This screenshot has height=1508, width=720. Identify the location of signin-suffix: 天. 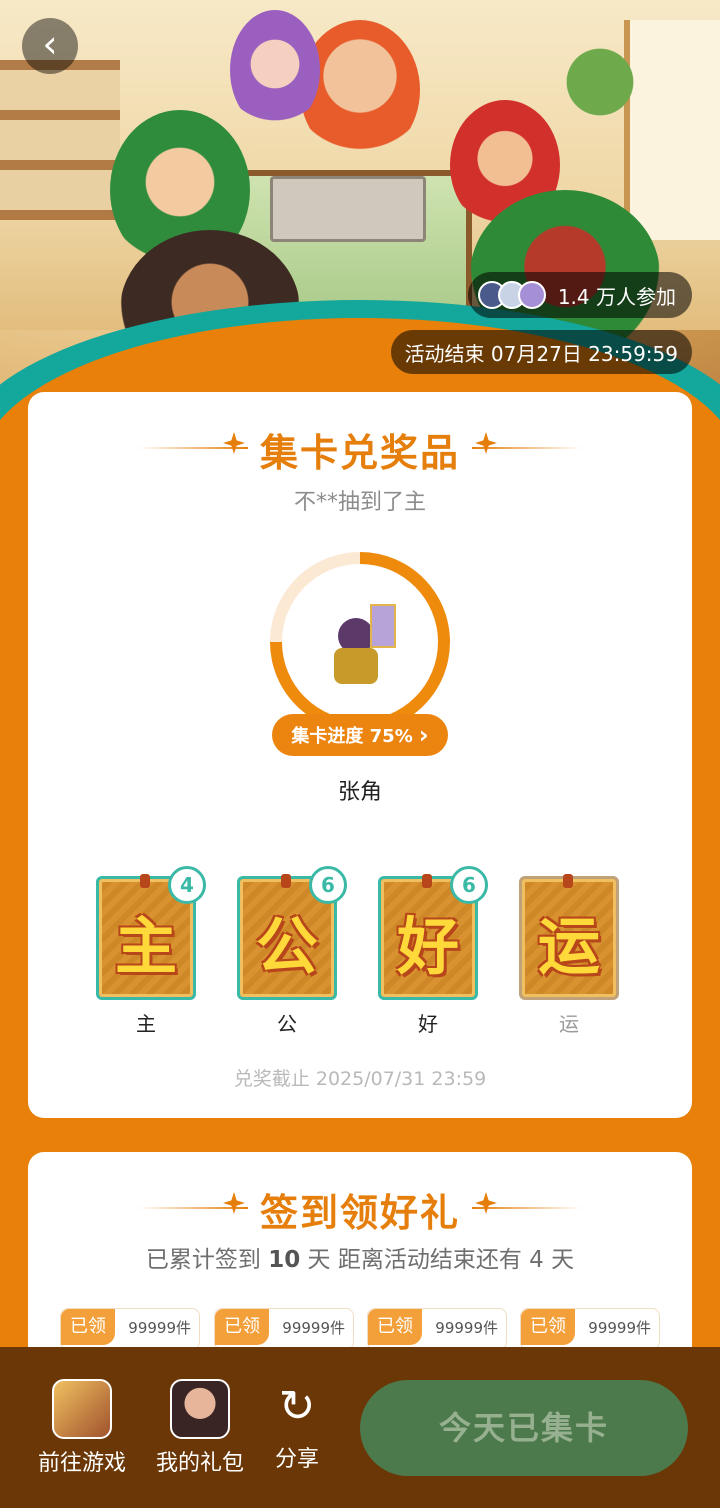
(563, 1260).